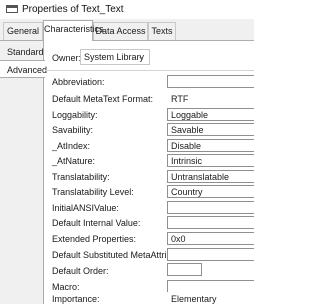  Describe the element at coordinates (71, 146) in the screenshot. I see `property-label-atindex: _AtIndex:` at that location.